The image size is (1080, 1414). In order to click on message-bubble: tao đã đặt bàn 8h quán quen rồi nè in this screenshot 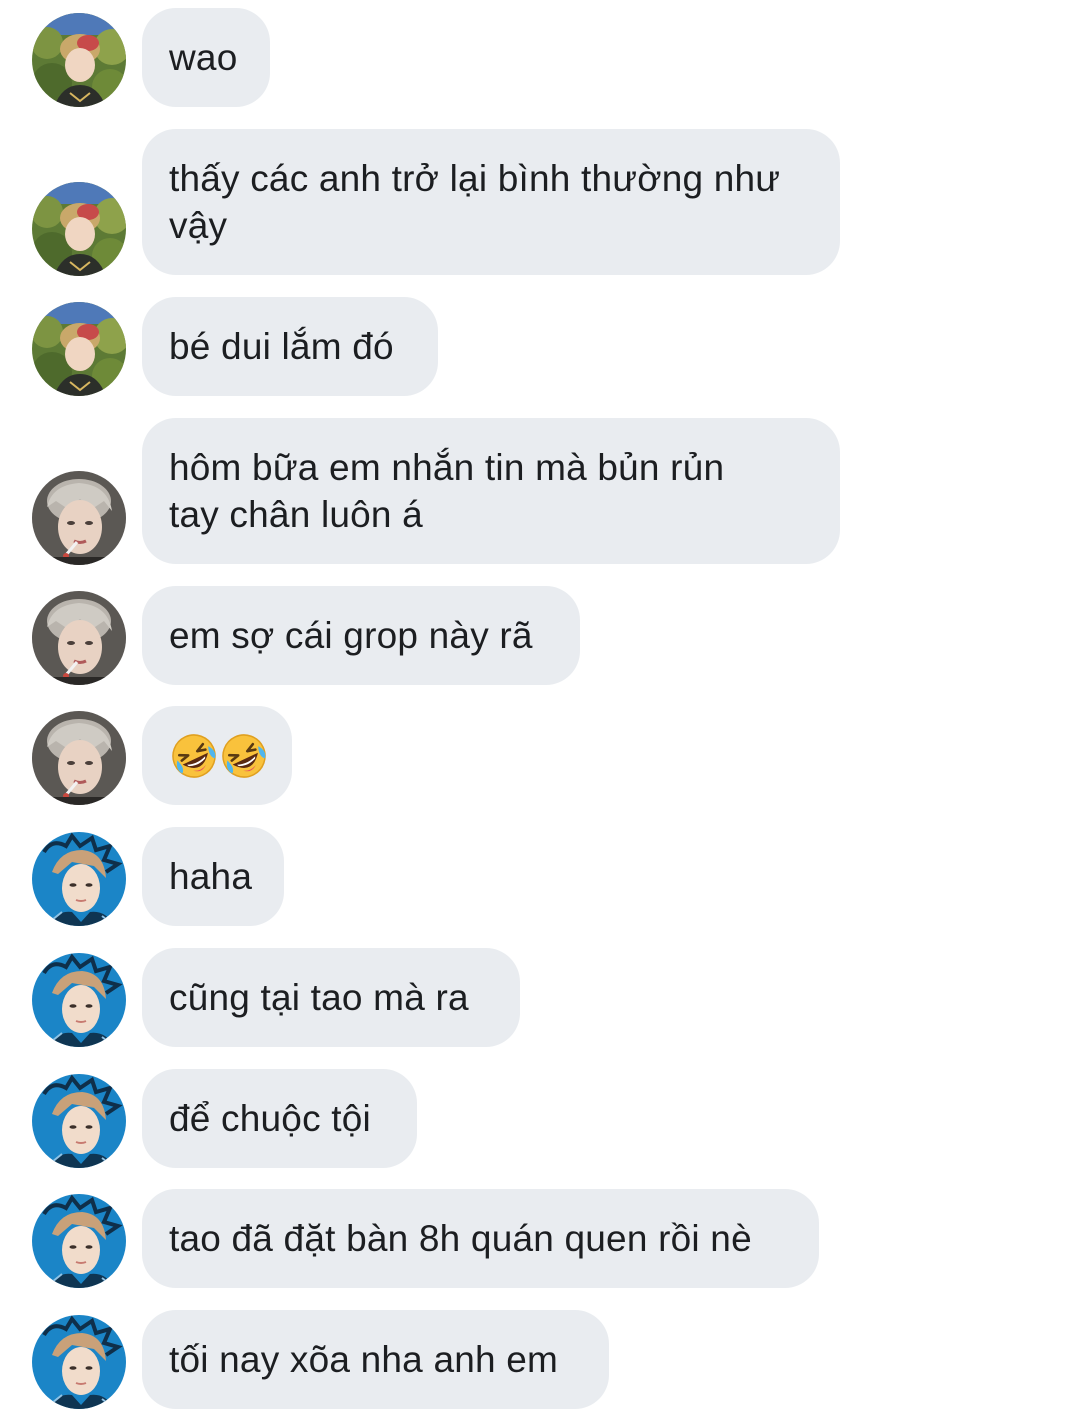, I will do `click(480, 1238)`.